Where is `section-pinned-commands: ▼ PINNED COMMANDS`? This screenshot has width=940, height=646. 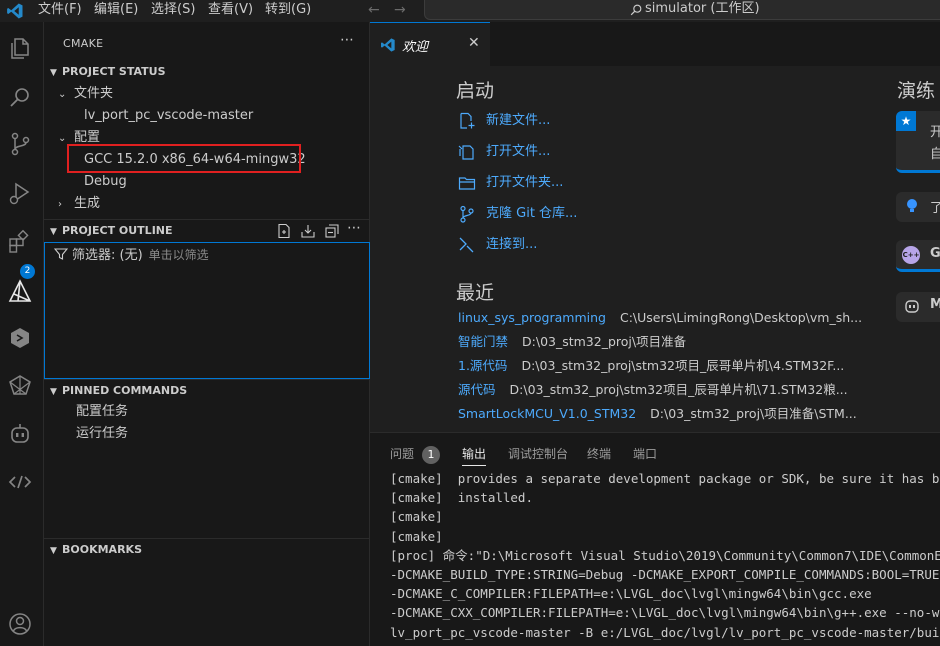
section-pinned-commands: ▼ PINNED COMMANDS is located at coordinates (207, 391).